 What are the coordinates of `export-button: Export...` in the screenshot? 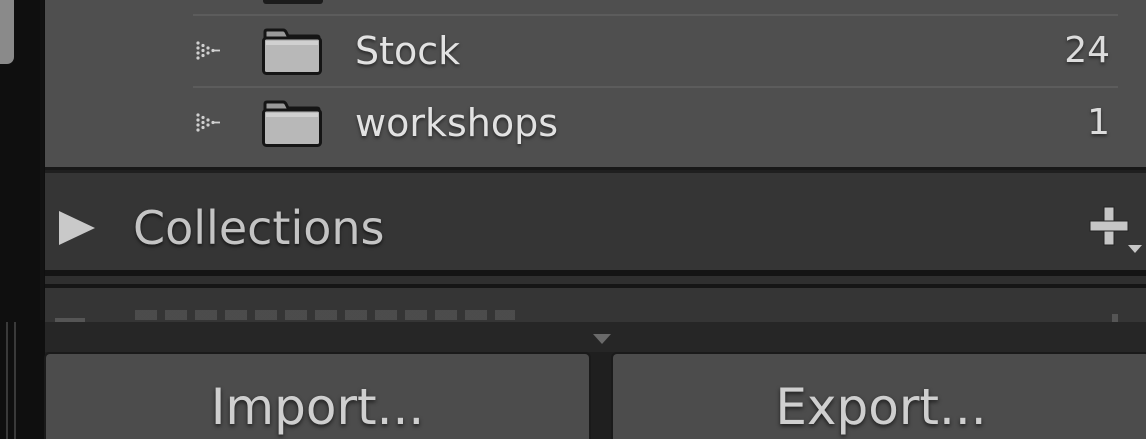 It's located at (878, 395).